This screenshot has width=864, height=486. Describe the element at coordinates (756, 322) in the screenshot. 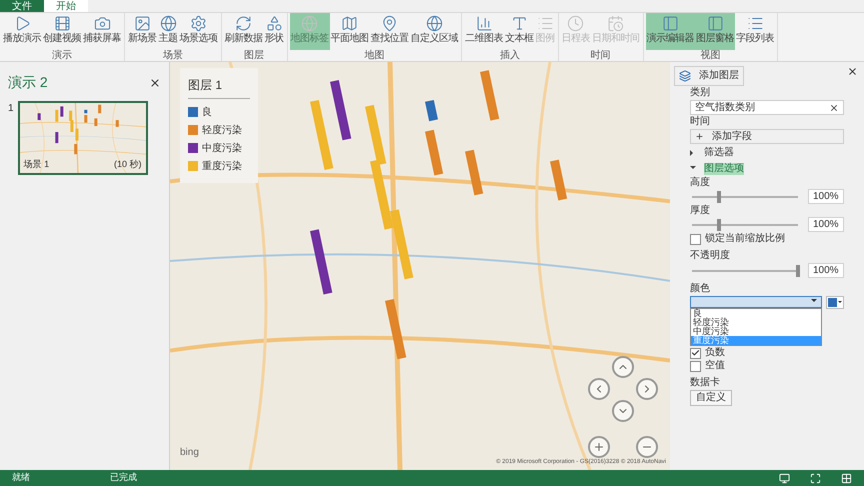

I see `dropdown-option: 轻度污染` at that location.